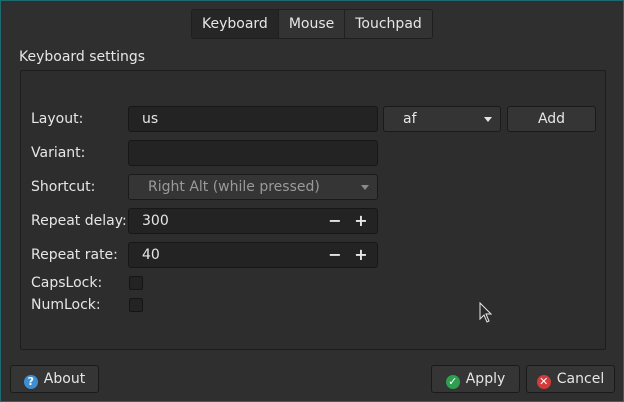 This screenshot has width=624, height=402. I want to click on cancel-label: Cancel, so click(580, 379).